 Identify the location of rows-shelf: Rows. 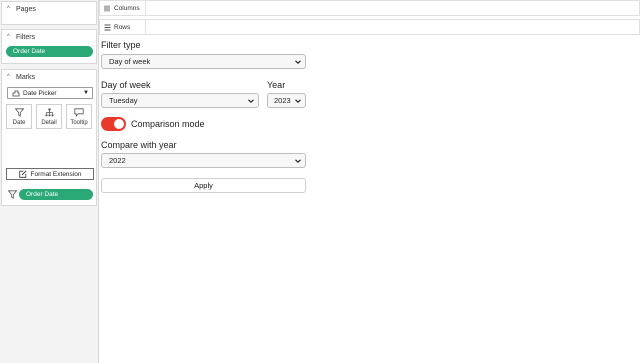
(369, 27).